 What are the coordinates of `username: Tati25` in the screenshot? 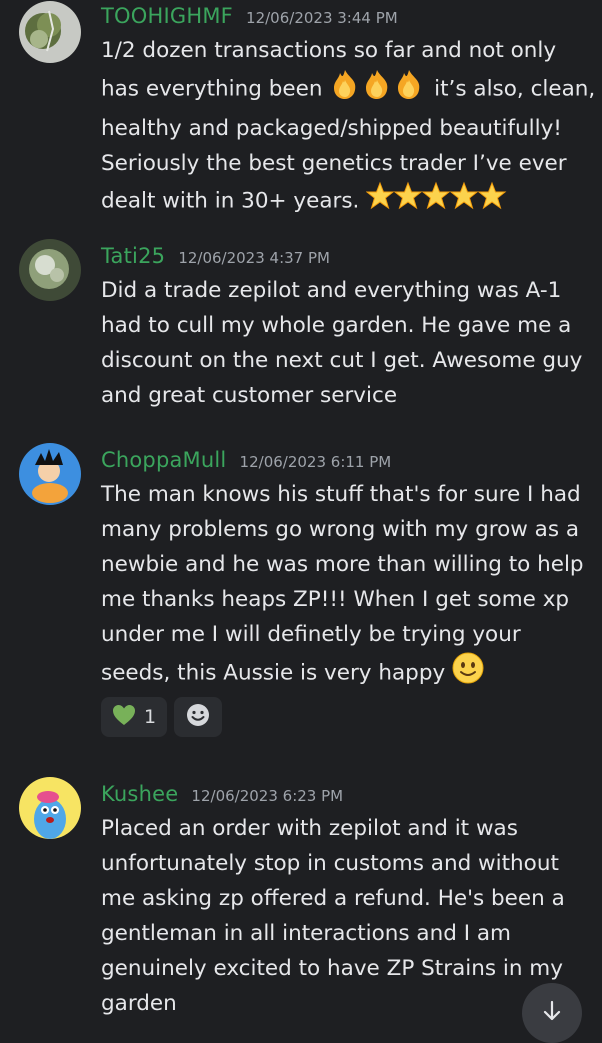 It's located at (133, 256).